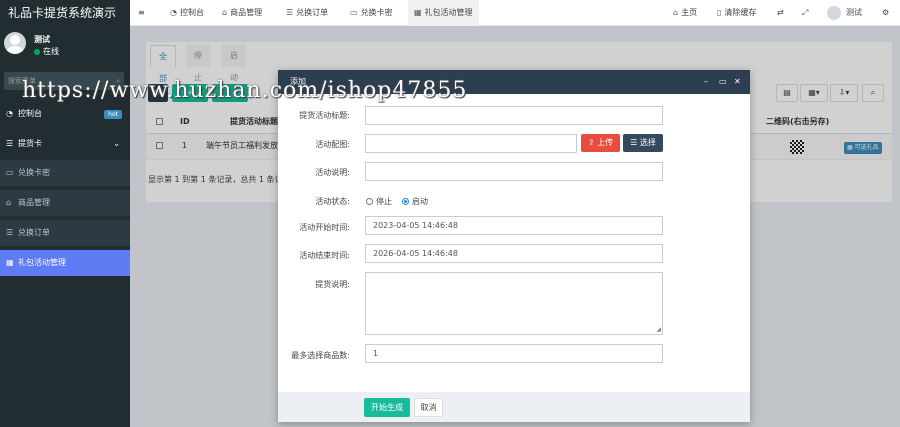 This screenshot has height=427, width=900. What do you see at coordinates (647, 142) in the screenshot?
I see `choose-label: 选择` at bounding box center [647, 142].